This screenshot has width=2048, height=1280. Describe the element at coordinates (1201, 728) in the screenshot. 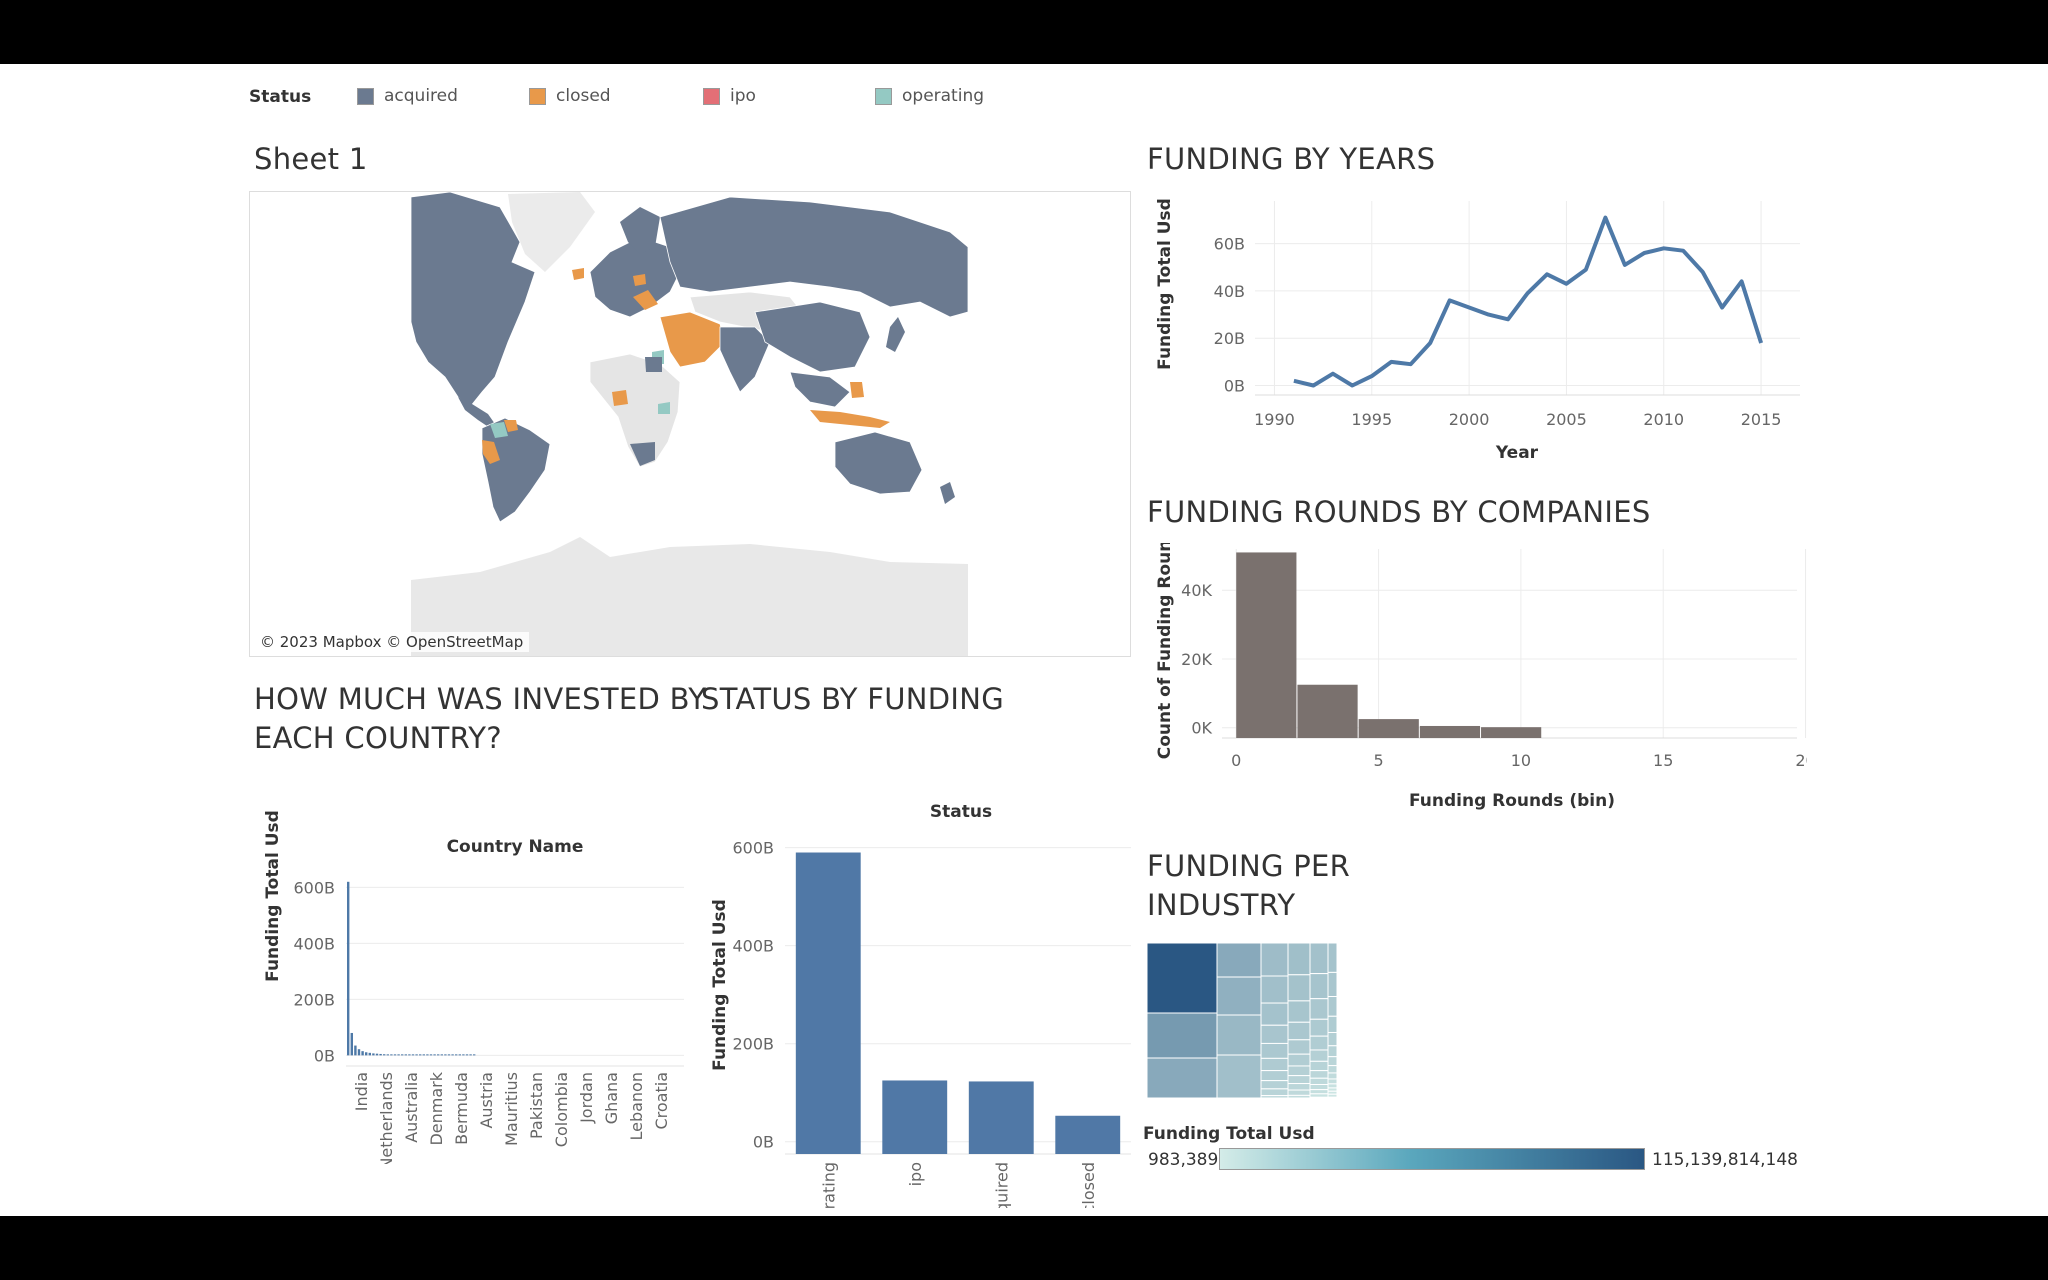

I see `fr-y-tick-label: 0K` at that location.